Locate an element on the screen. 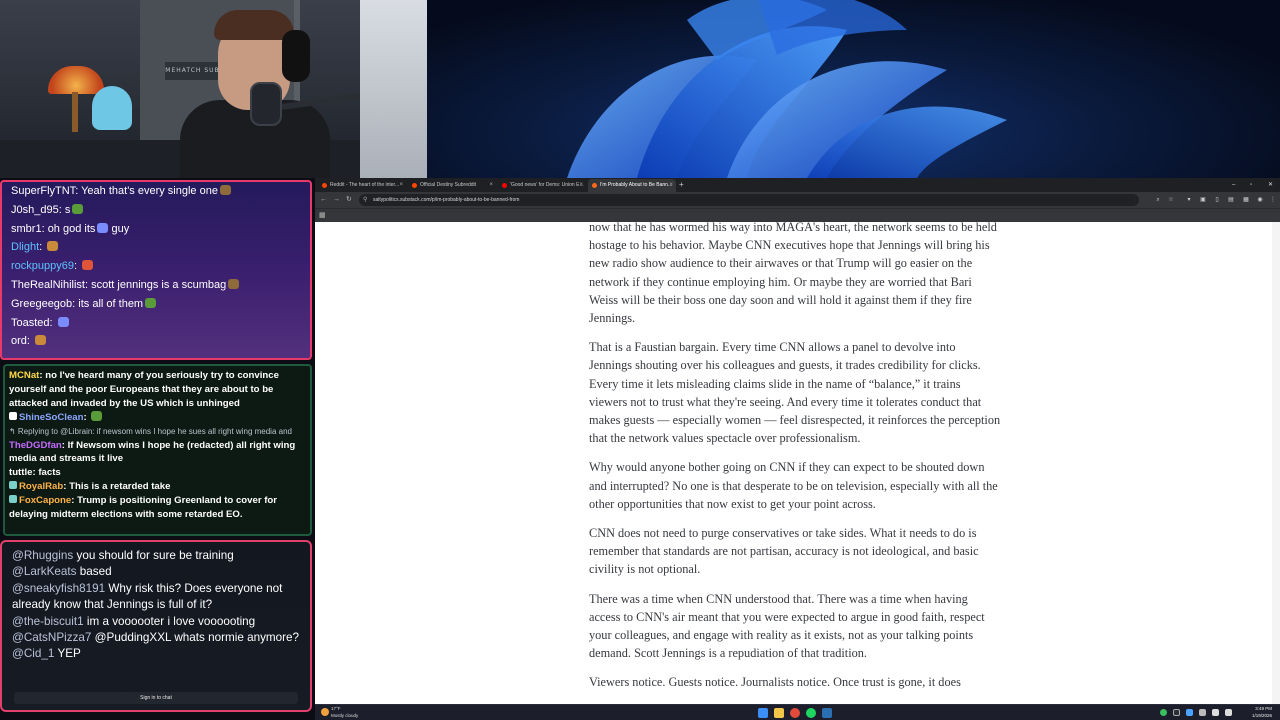 This screenshot has width=1280, height=720. chat-username: smbr1 is located at coordinates (26, 228).